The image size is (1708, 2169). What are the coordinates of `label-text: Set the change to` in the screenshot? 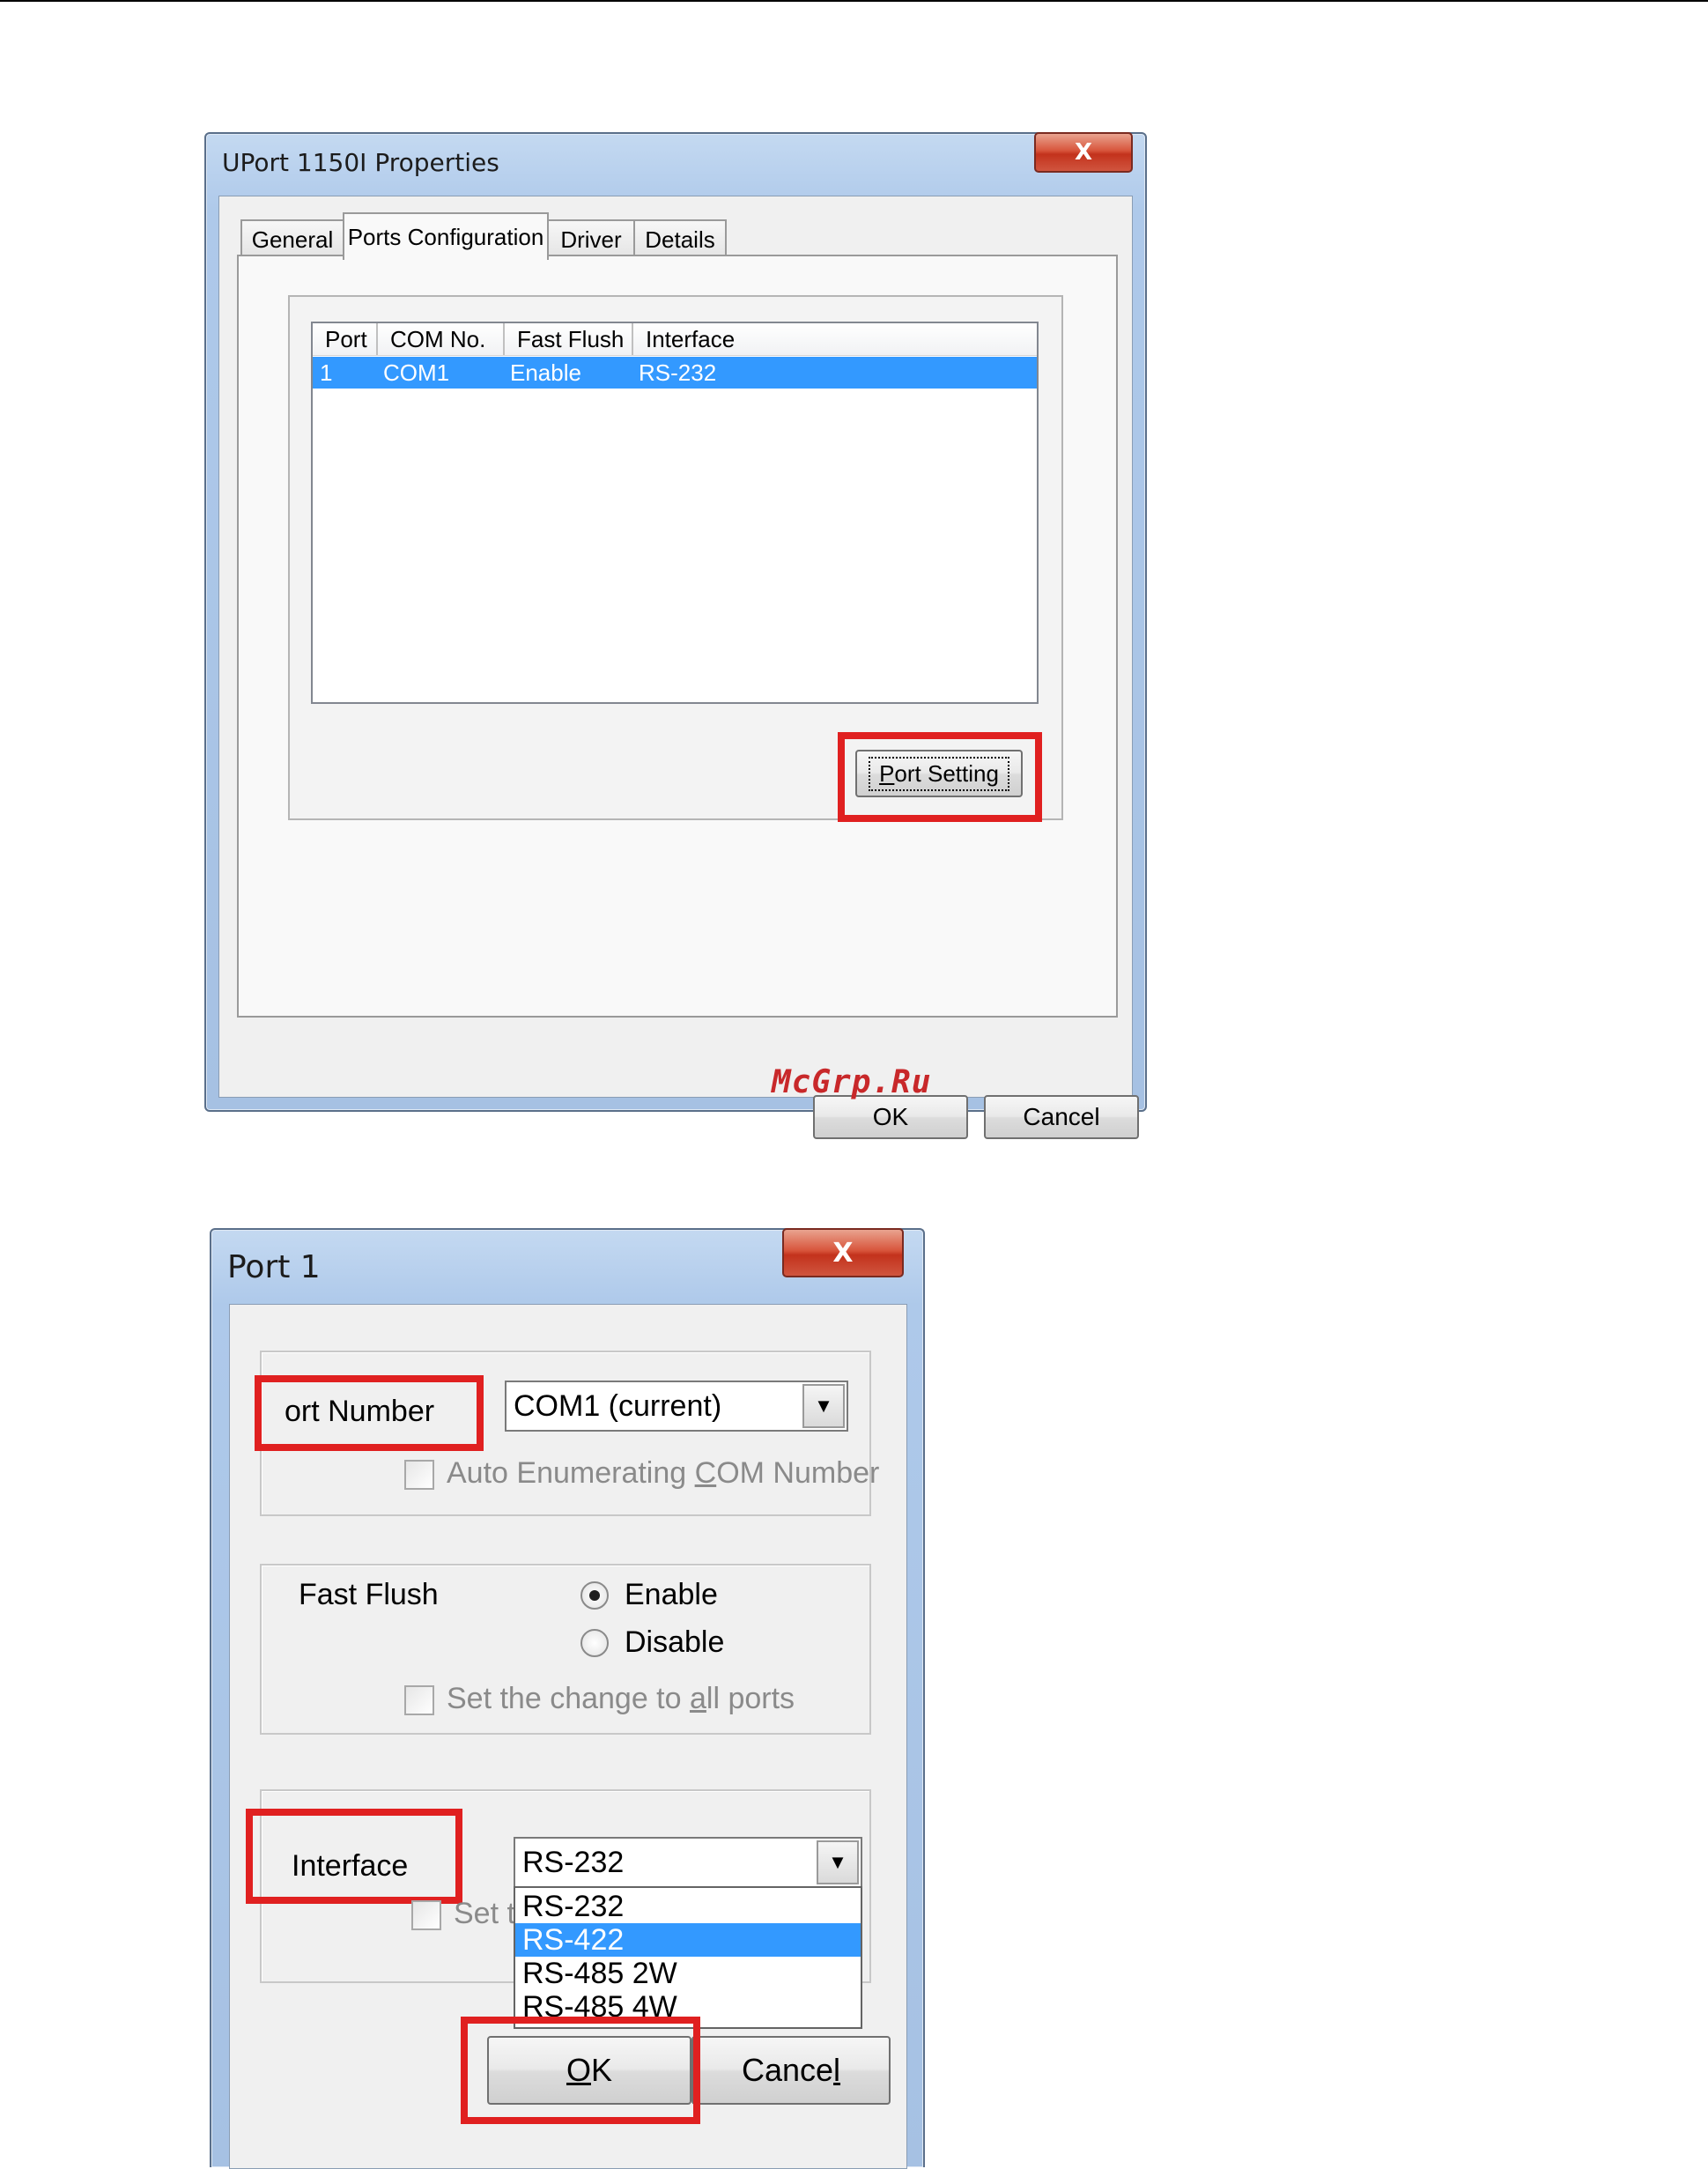 It's located at (568, 1698).